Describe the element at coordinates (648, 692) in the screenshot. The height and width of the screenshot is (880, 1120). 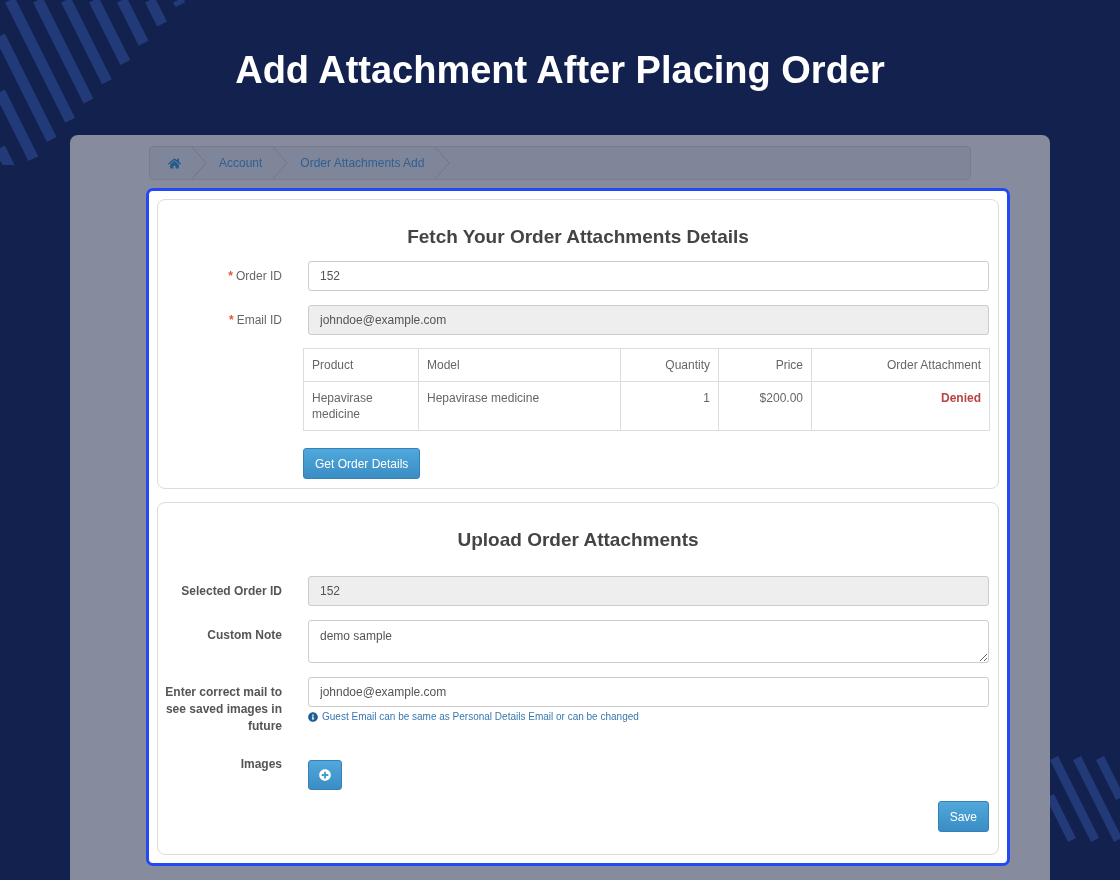
I see `input-field: johndoe@example.com` at that location.